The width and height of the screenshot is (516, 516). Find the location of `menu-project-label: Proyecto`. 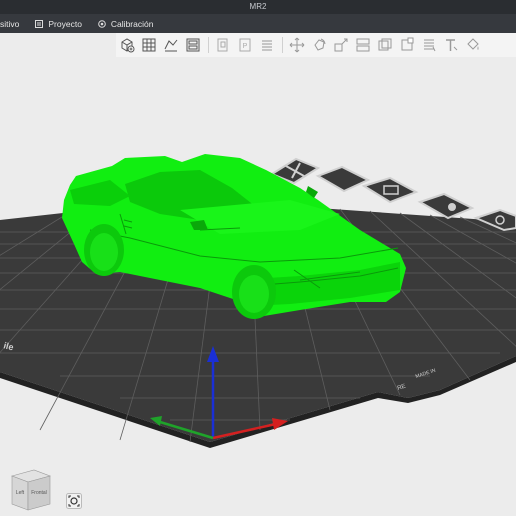

menu-project-label: Proyecto is located at coordinates (65, 23).